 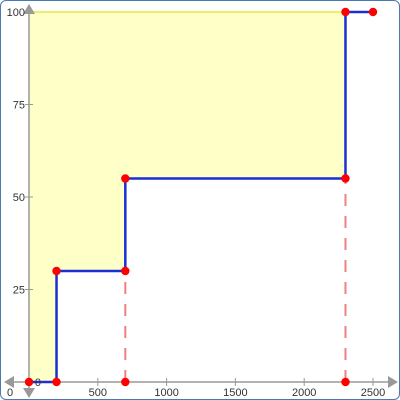 I want to click on x-tick-label-3: 1500, so click(x=235, y=393).